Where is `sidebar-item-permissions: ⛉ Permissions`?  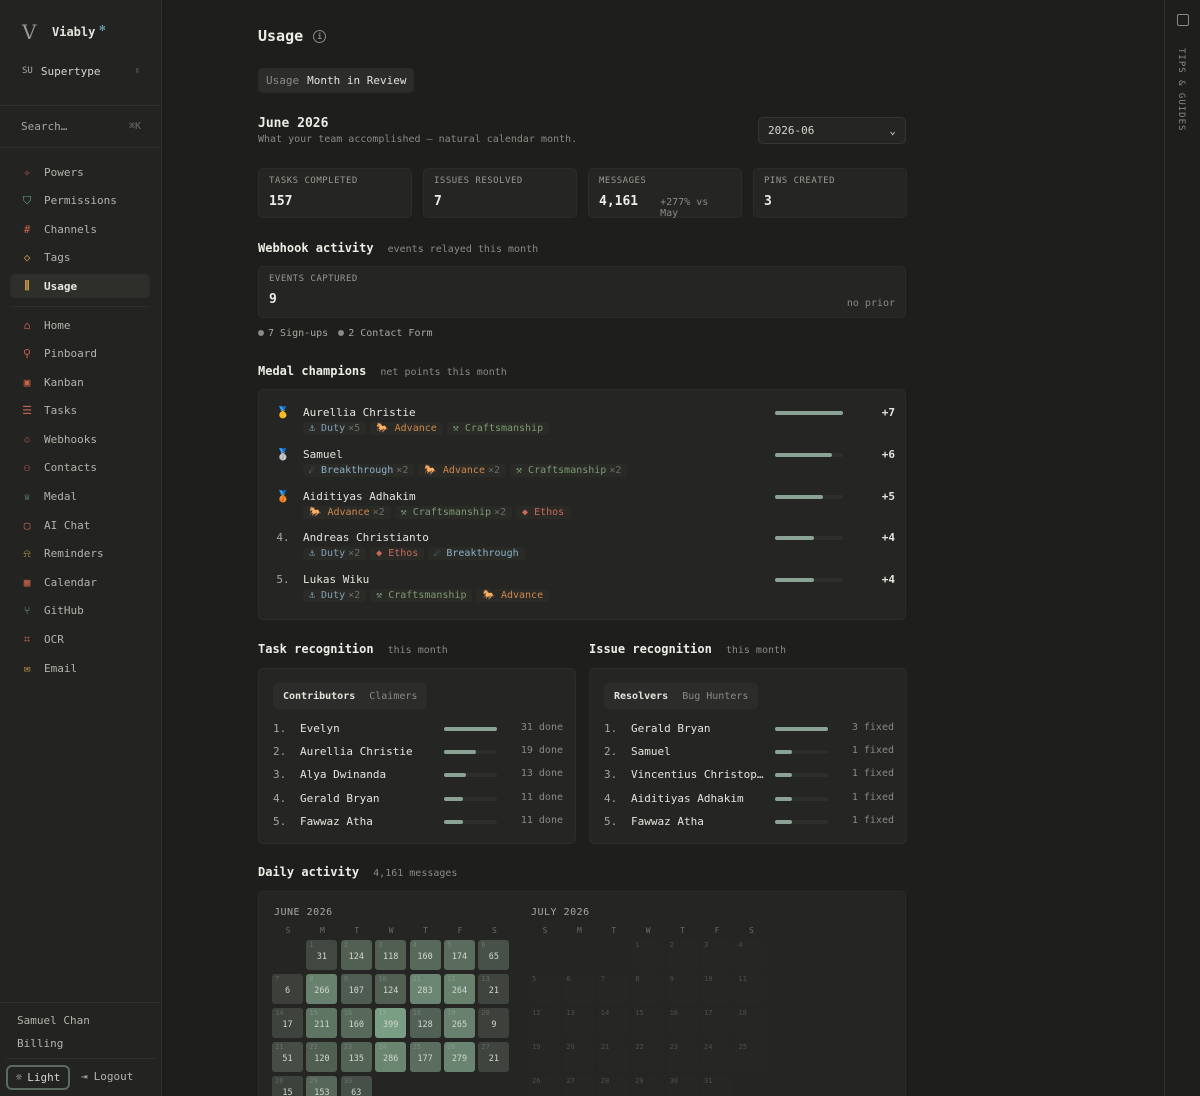
sidebar-item-permissions: ⛉ Permissions is located at coordinates (80, 201).